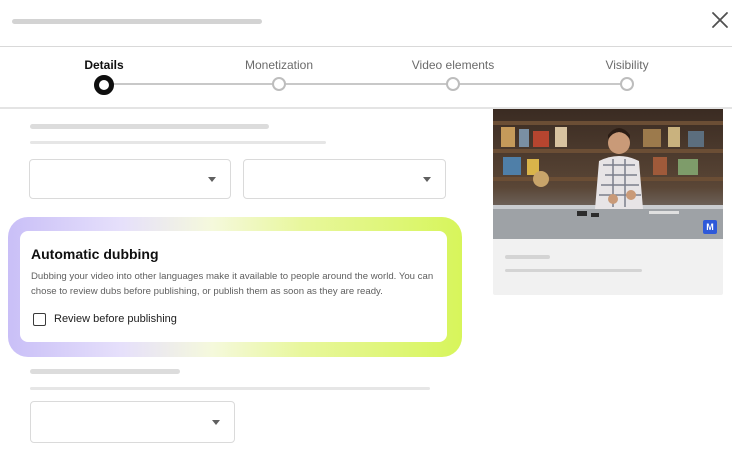  I want to click on stepper-track, so click(366, 84).